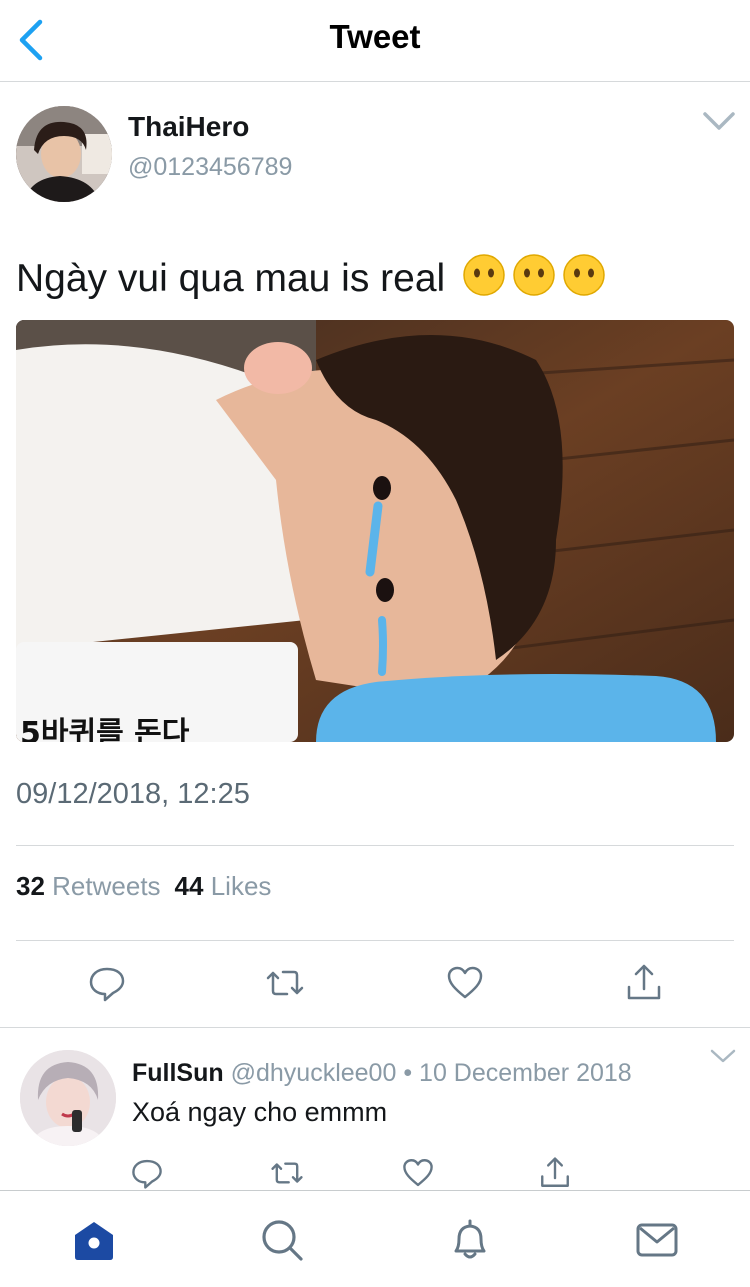 The image size is (750, 1287). What do you see at coordinates (314, 1073) in the screenshot?
I see `reply-author-handle: @dhyucklee00` at bounding box center [314, 1073].